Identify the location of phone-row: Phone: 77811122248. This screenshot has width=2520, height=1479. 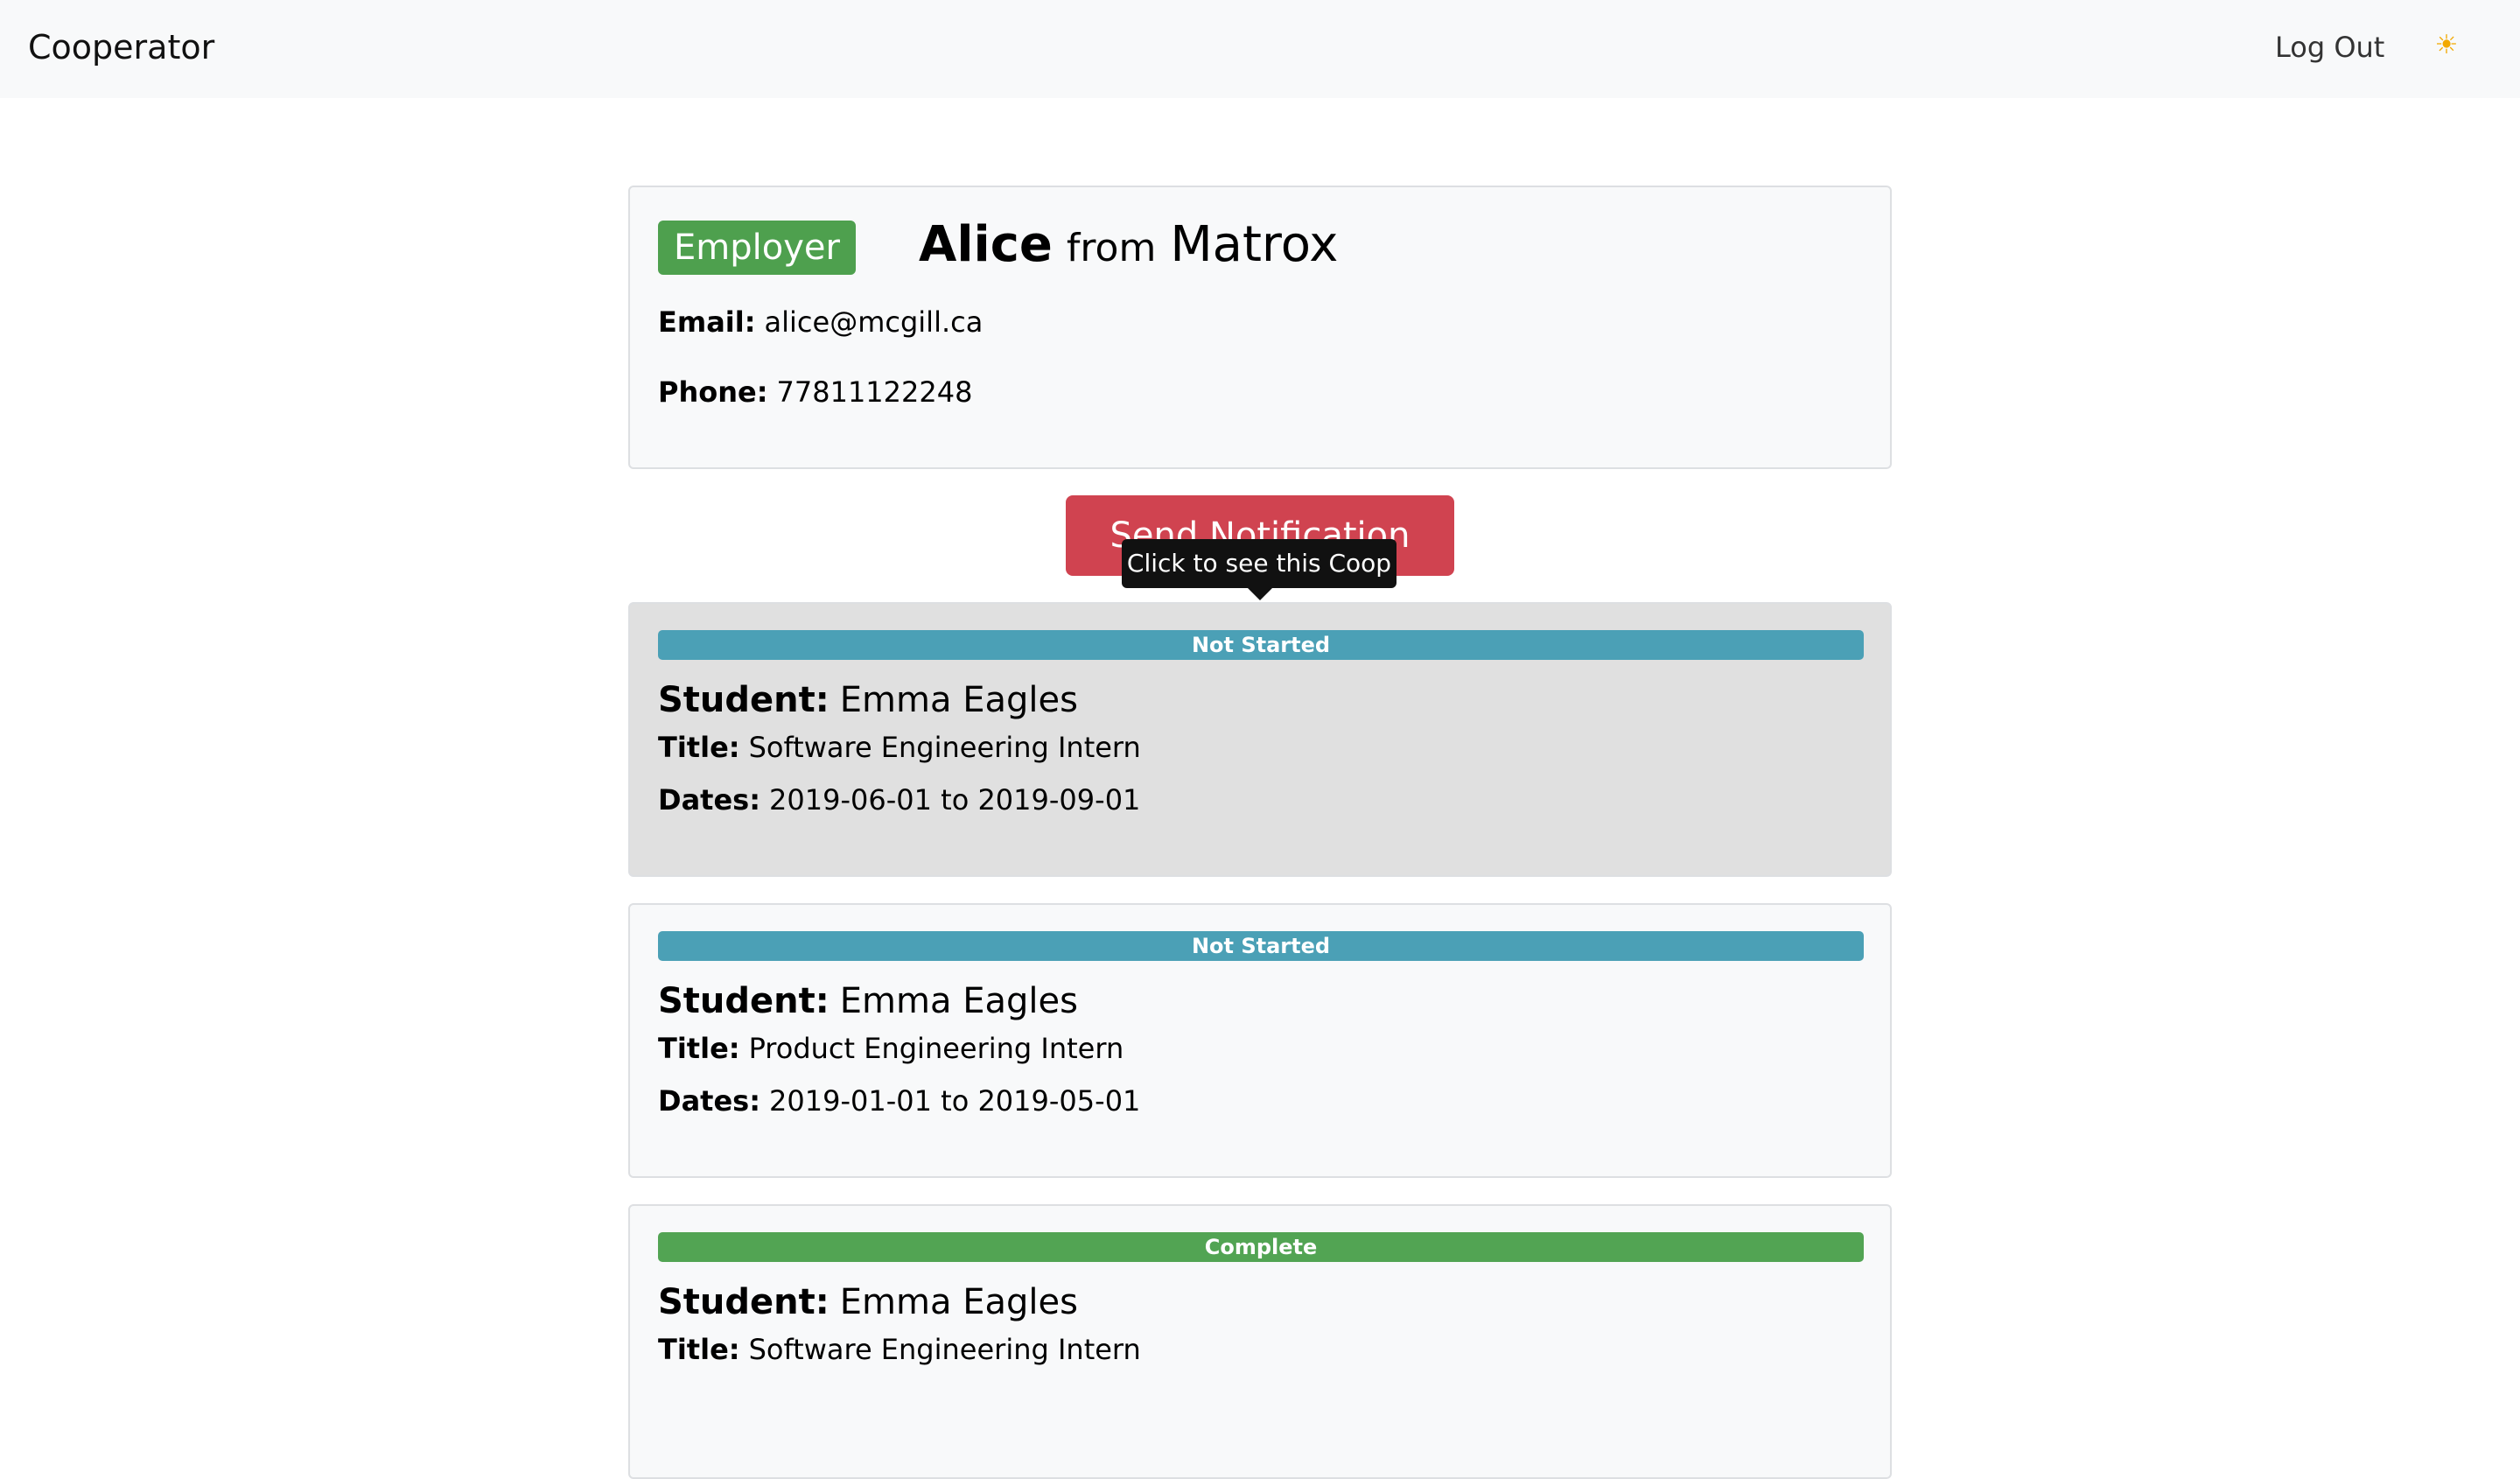
(815, 392).